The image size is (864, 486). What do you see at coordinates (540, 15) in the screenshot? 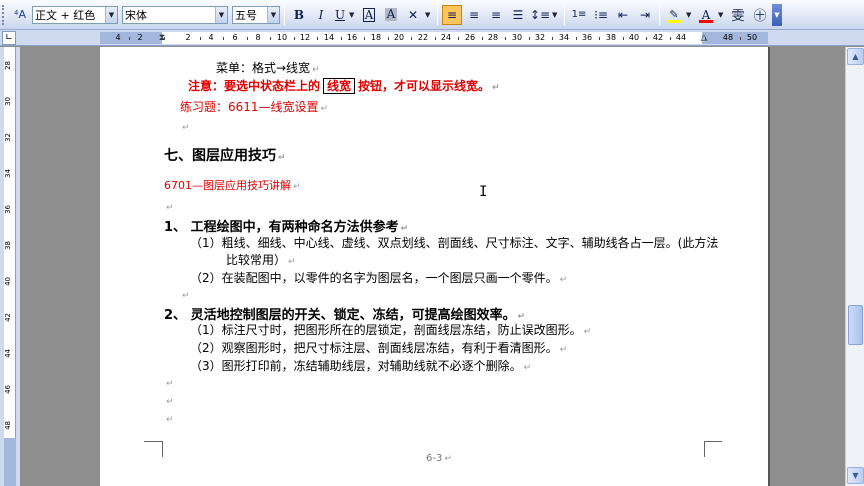
I see `line-spacing-icon: ↕≡` at bounding box center [540, 15].